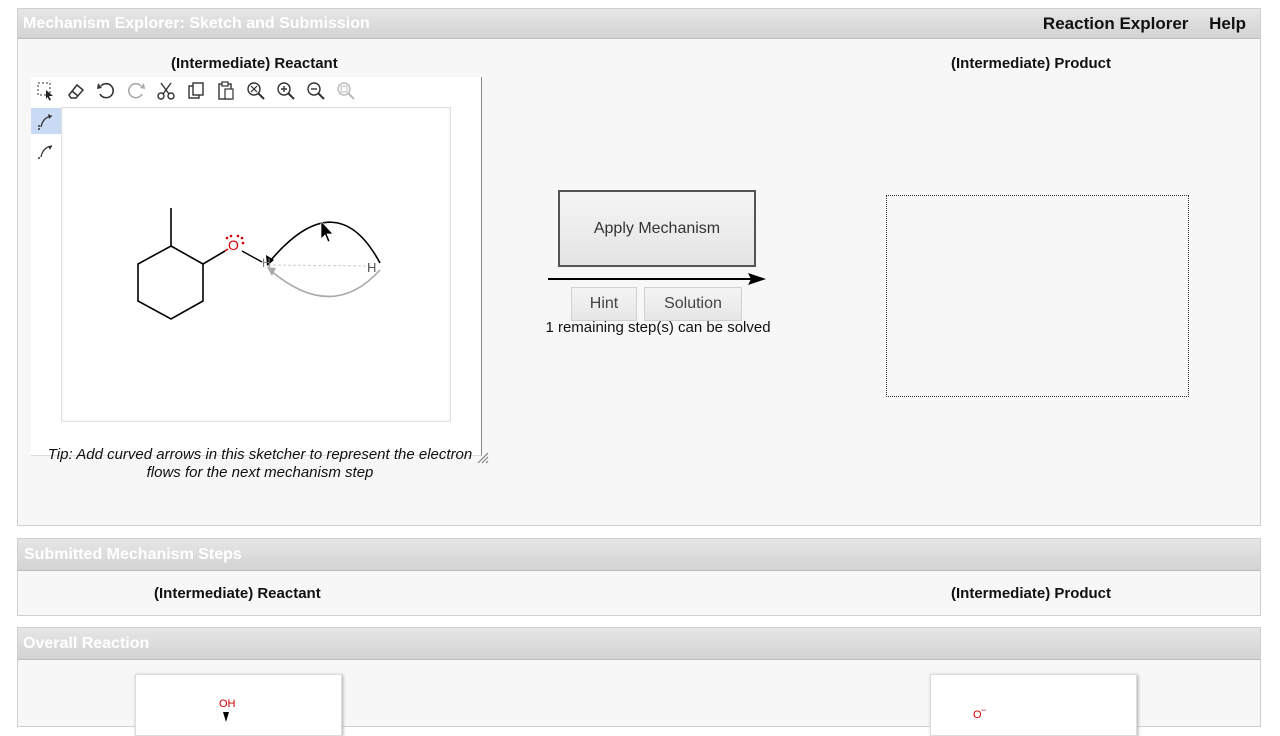 This screenshot has width=1280, height=736. I want to click on curved-arrow-pair-icon, so click(45, 122).